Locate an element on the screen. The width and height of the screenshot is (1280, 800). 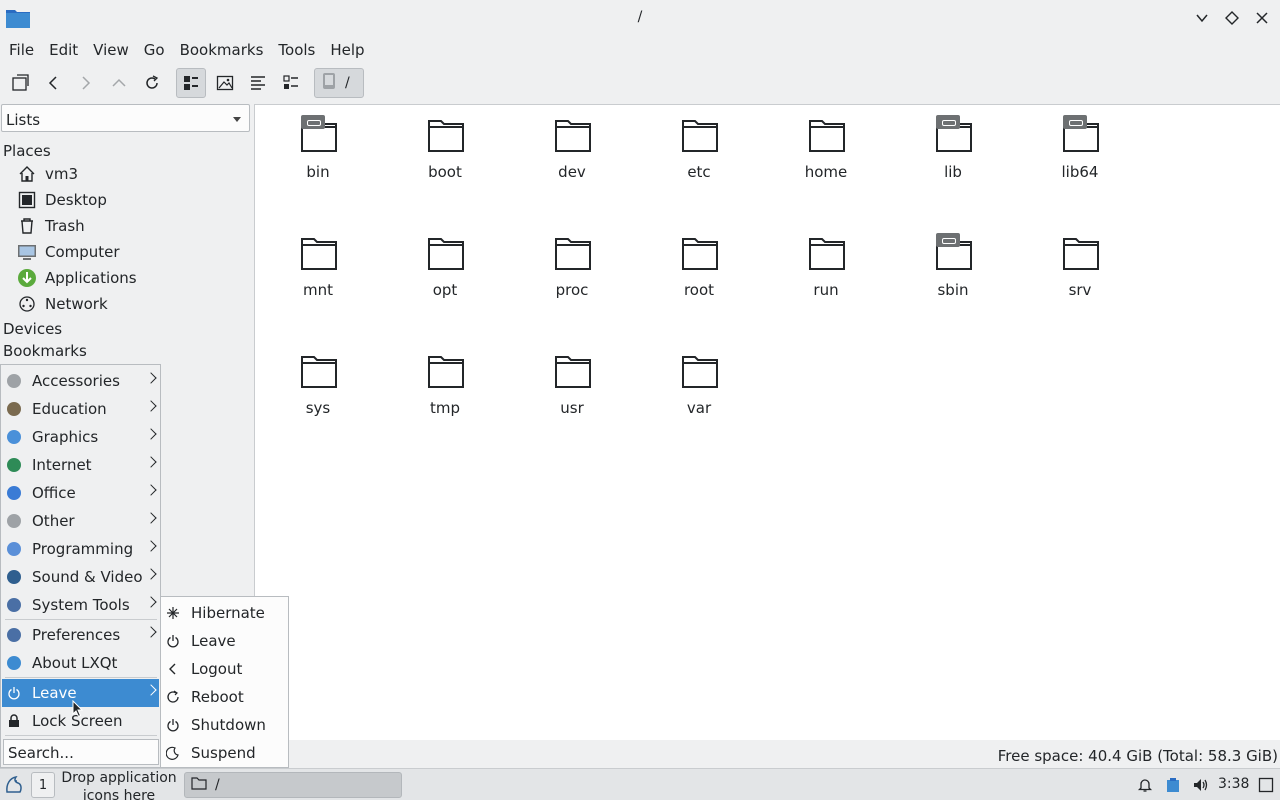
folder-item: home is located at coordinates (826, 149).